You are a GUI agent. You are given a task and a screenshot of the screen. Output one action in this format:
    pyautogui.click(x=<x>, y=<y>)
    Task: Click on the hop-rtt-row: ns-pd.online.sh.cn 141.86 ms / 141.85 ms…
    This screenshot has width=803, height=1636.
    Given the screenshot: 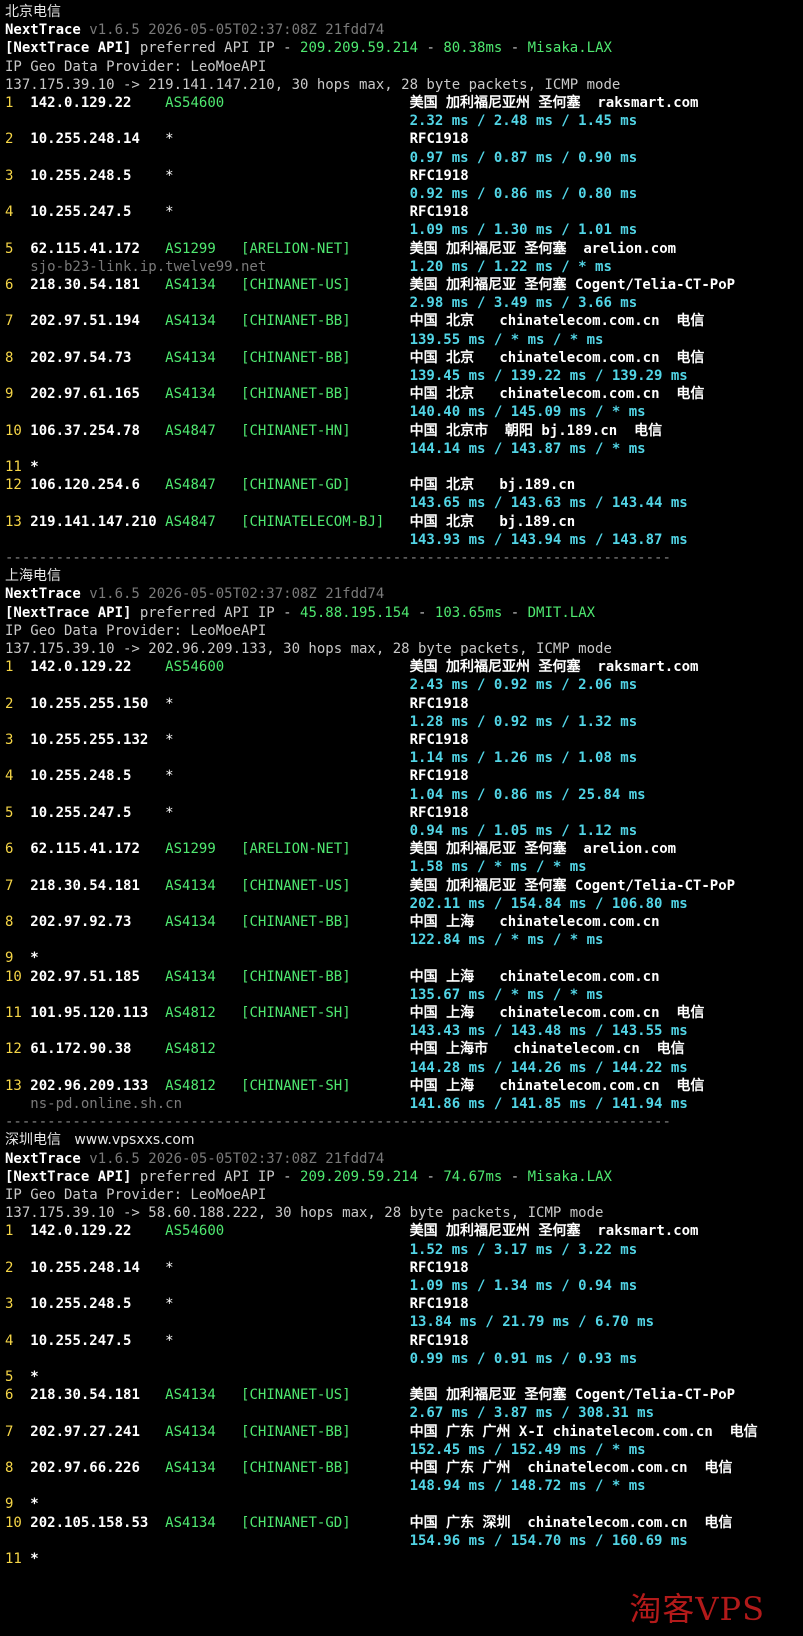 What is the action you would take?
    pyautogui.click(x=346, y=1104)
    